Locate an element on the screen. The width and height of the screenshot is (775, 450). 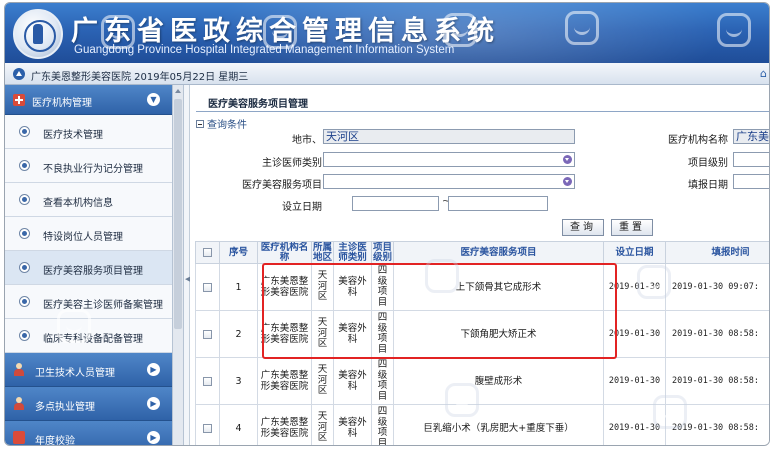
collapse-box-icon is located at coordinates (200, 124).